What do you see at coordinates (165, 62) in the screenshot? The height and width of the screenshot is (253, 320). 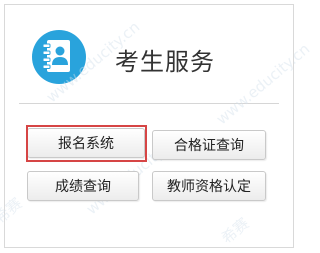 I see `panel-title: 考生服务` at bounding box center [165, 62].